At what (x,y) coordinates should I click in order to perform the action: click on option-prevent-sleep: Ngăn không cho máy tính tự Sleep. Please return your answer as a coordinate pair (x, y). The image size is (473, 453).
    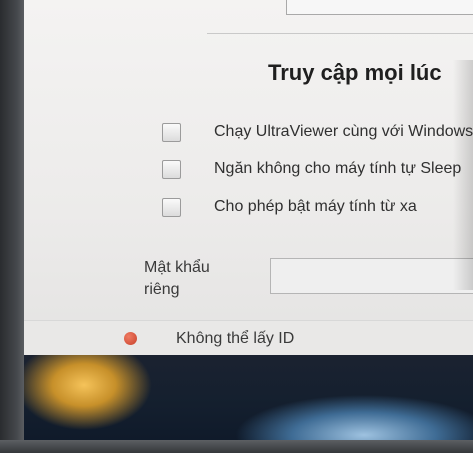
    Looking at the image, I should click on (311, 169).